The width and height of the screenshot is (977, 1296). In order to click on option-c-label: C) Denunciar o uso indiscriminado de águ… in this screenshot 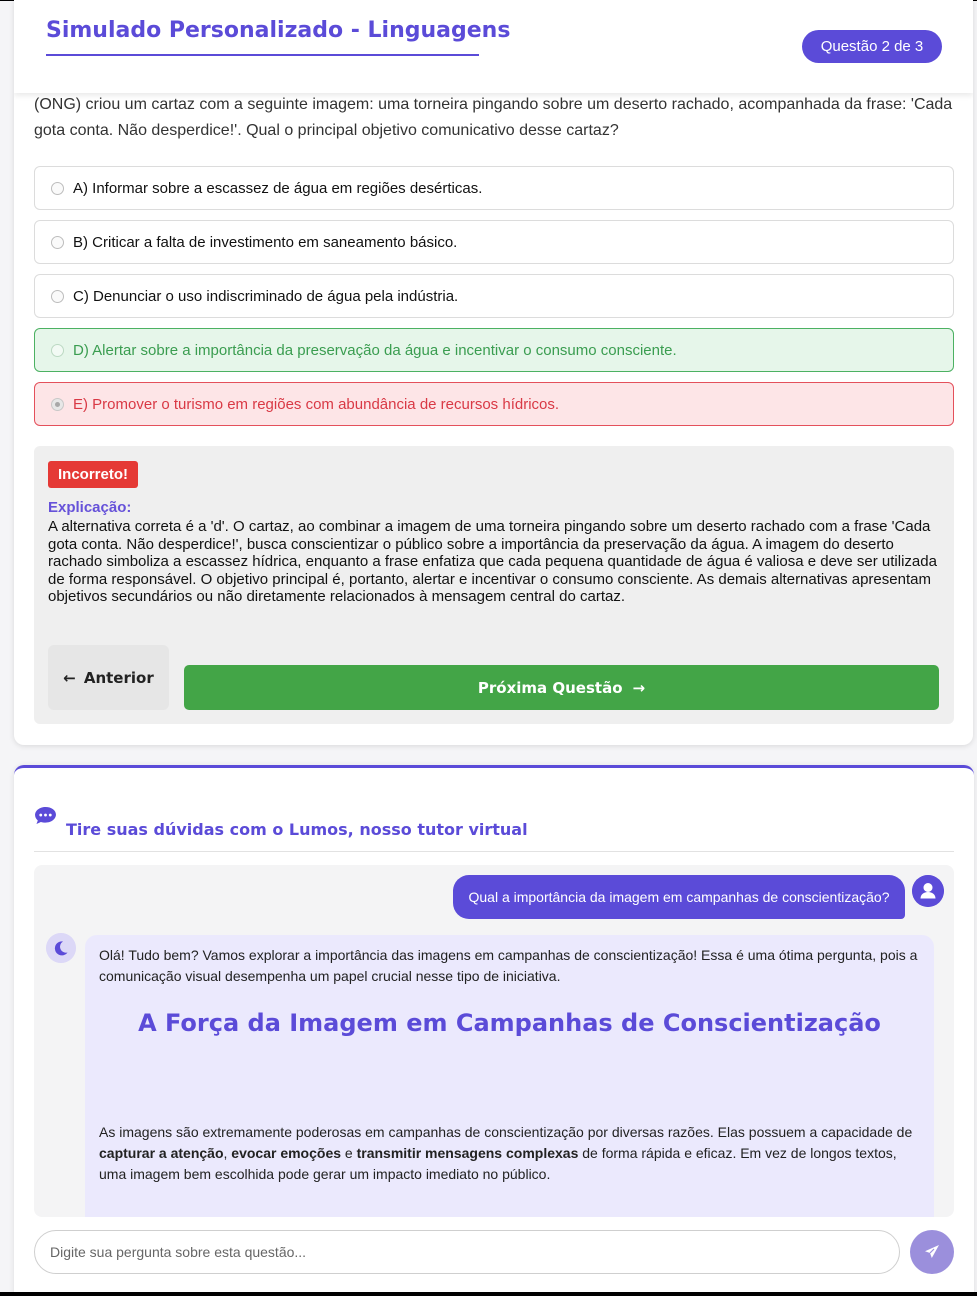, I will do `click(266, 296)`.